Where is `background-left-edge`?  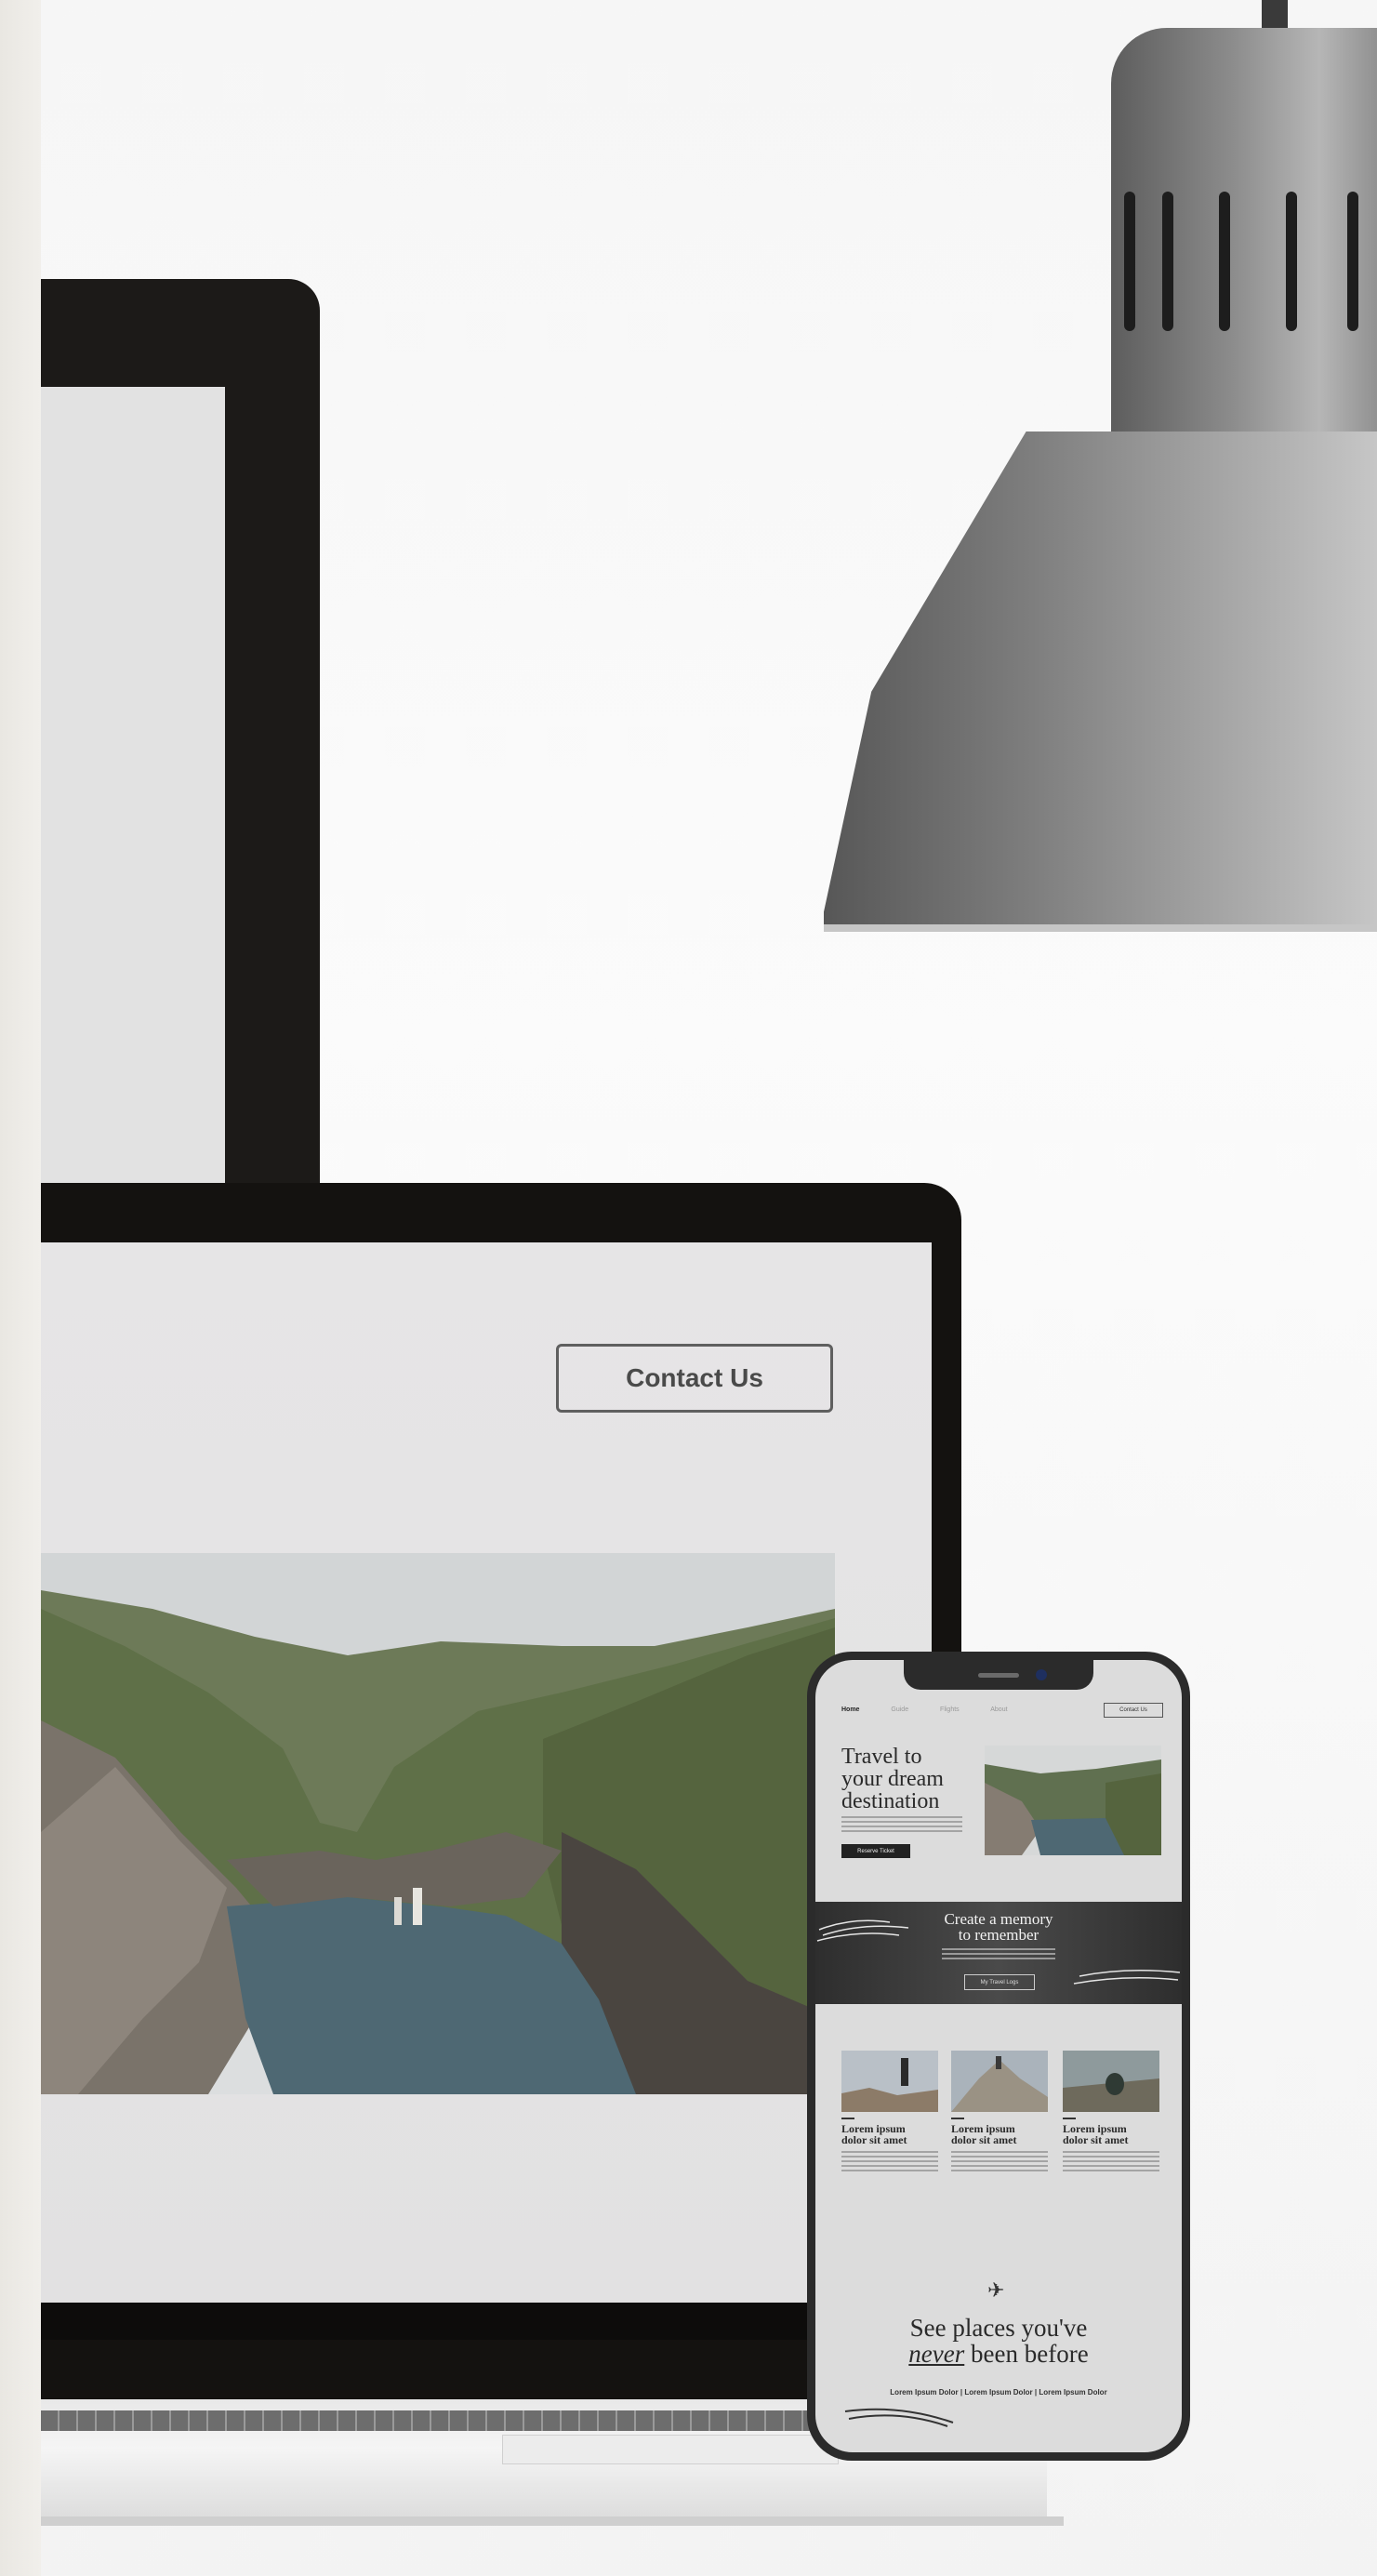 background-left-edge is located at coordinates (20, 1288).